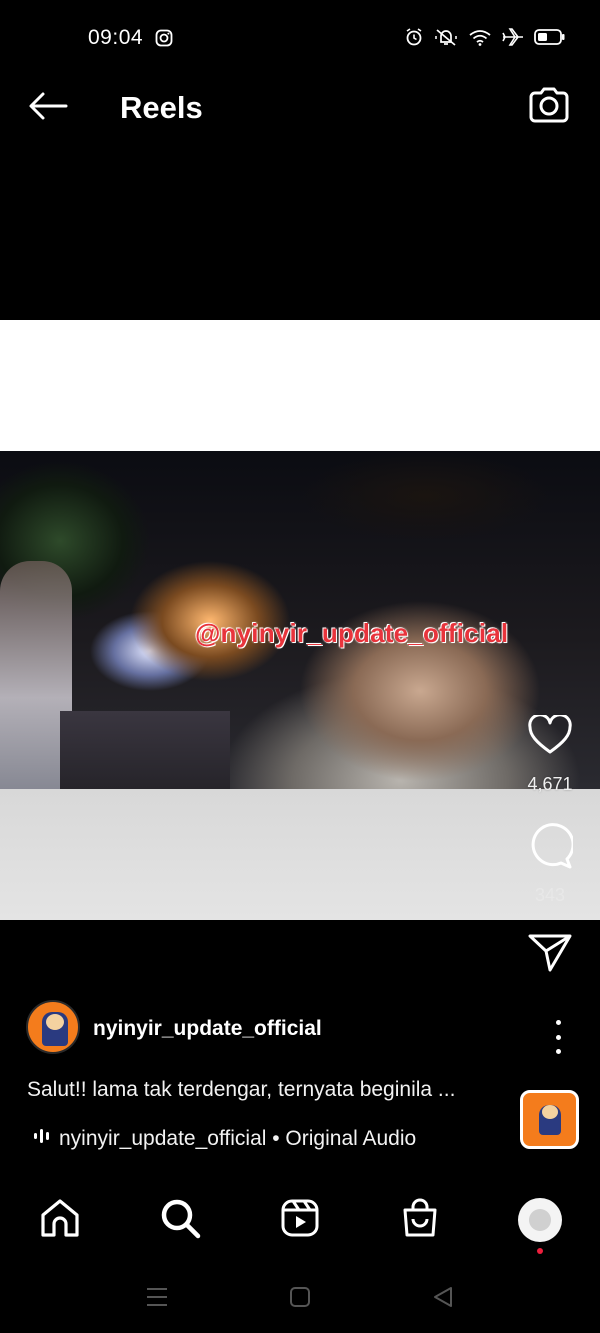 Image resolution: width=600 pixels, height=1333 pixels. Describe the element at coordinates (238, 1138) in the screenshot. I see `audio-label: nyinyir_update_official • Original Audio` at that location.